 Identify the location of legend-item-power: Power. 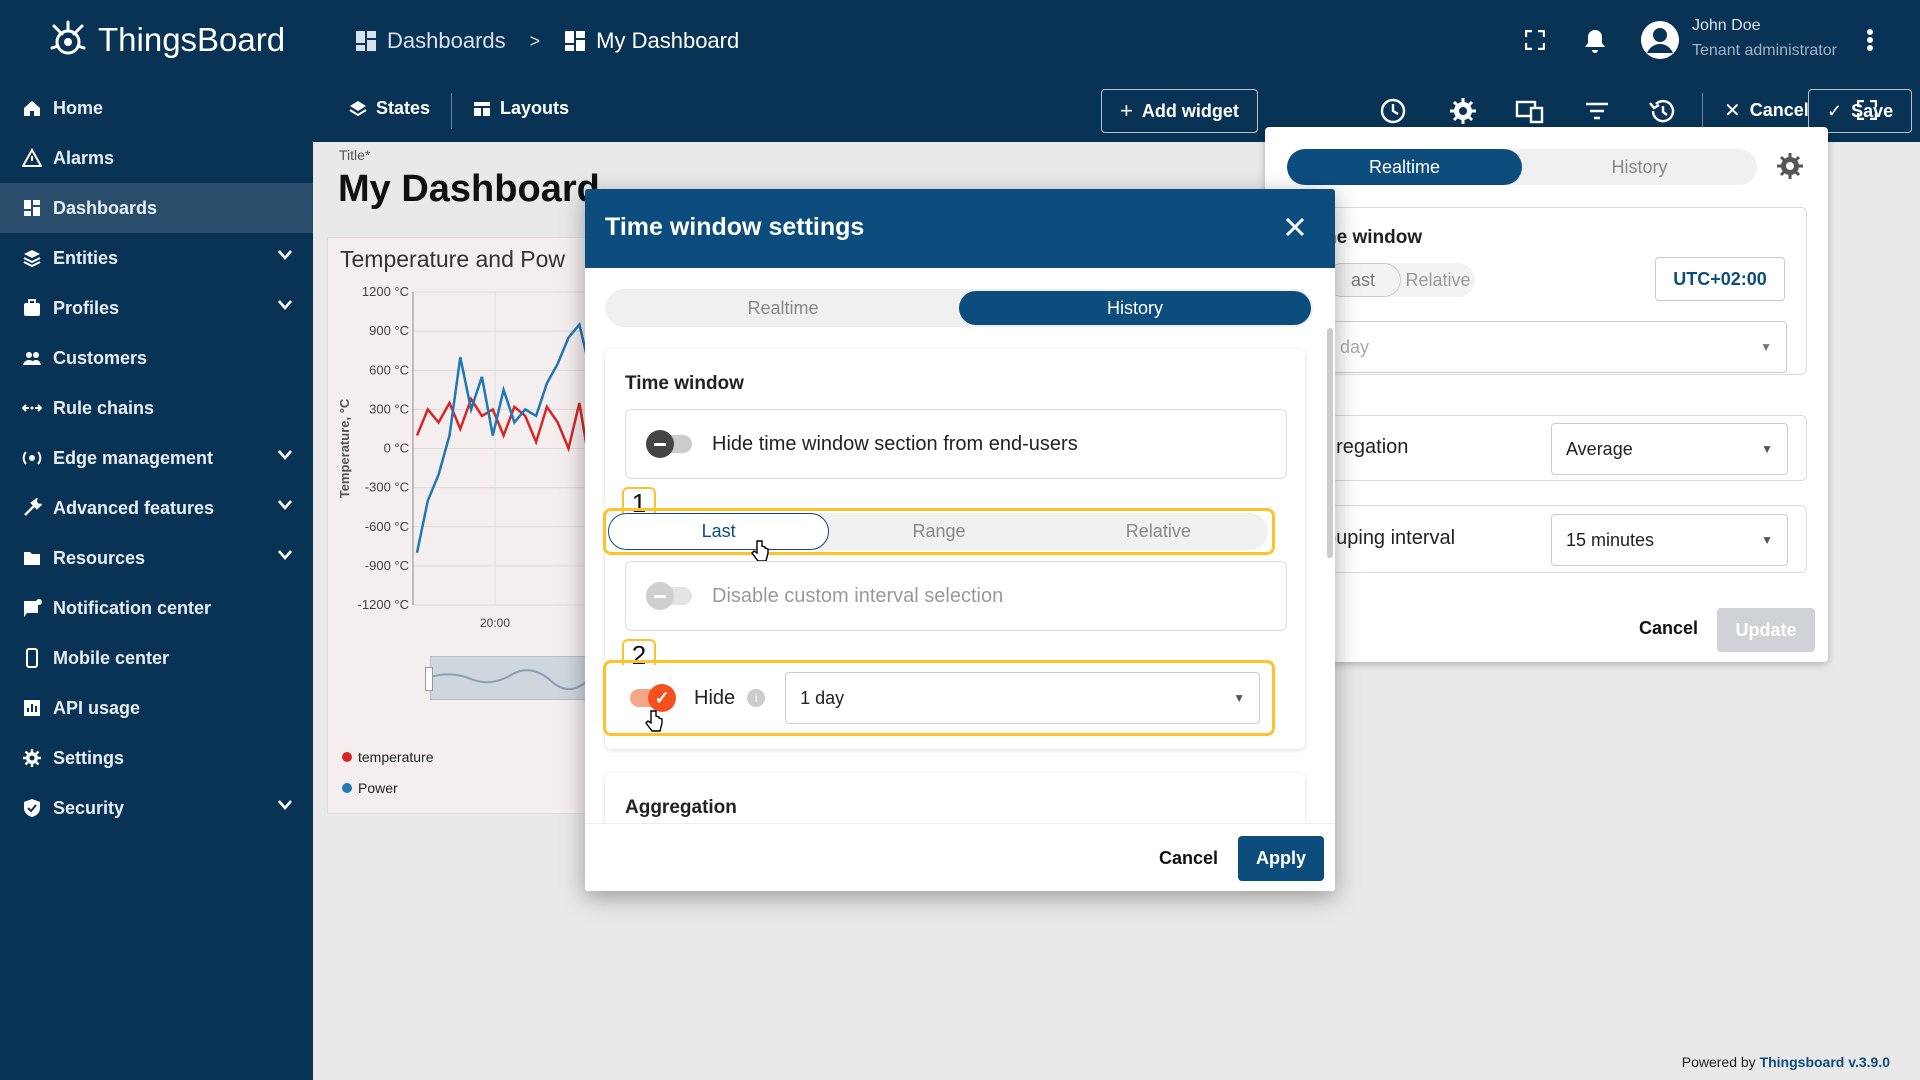
(370, 788).